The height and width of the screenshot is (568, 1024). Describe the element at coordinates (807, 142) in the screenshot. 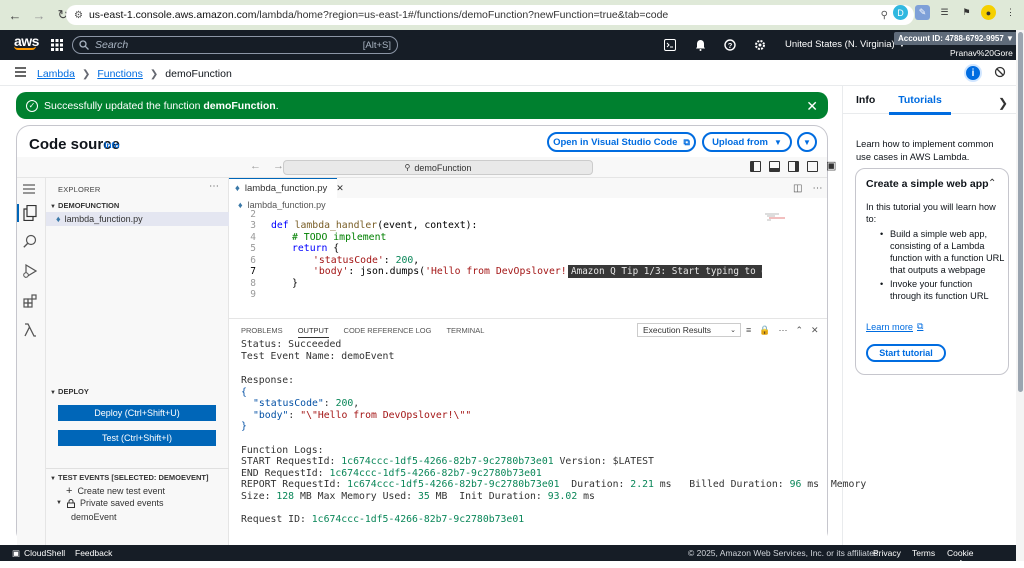

I see `more-actions-dropdown-icon: ▼` at that location.